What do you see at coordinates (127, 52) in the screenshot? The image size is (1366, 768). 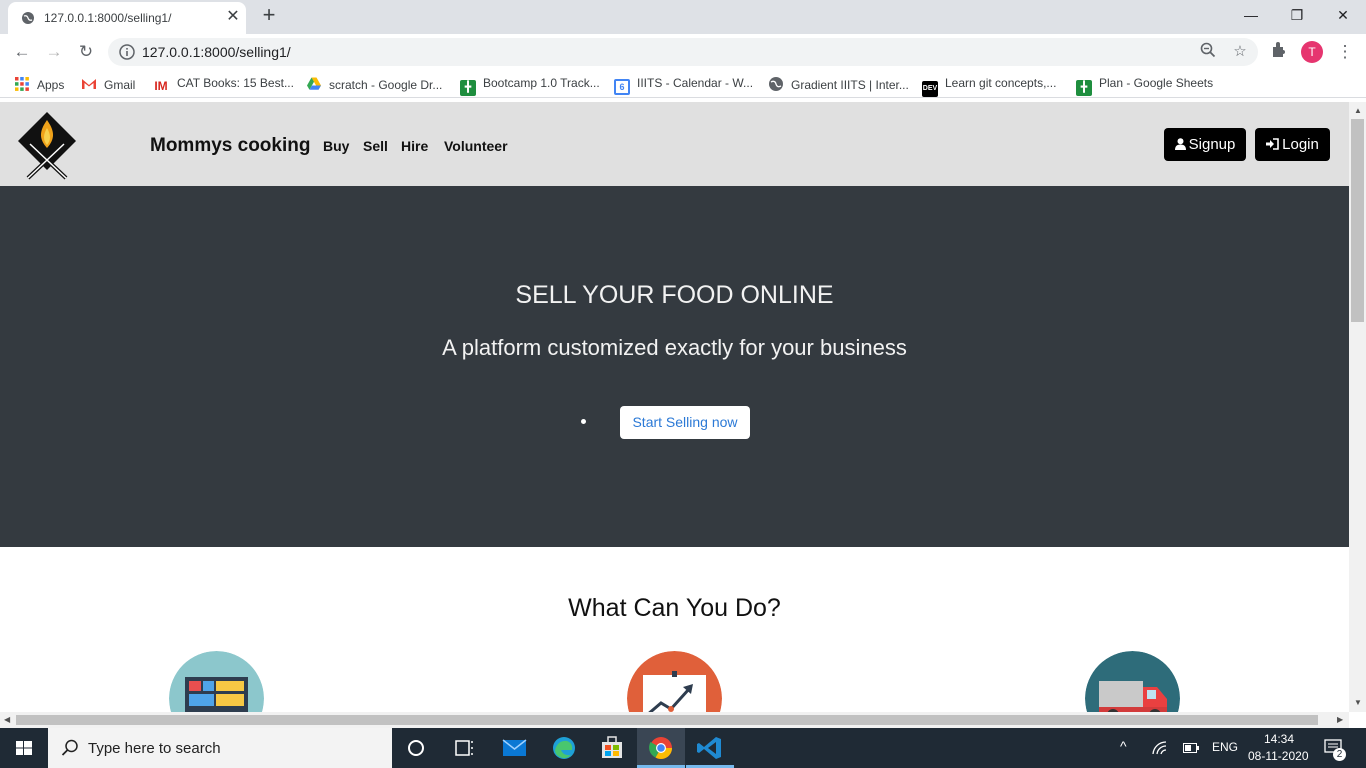 I see `info-icon` at bounding box center [127, 52].